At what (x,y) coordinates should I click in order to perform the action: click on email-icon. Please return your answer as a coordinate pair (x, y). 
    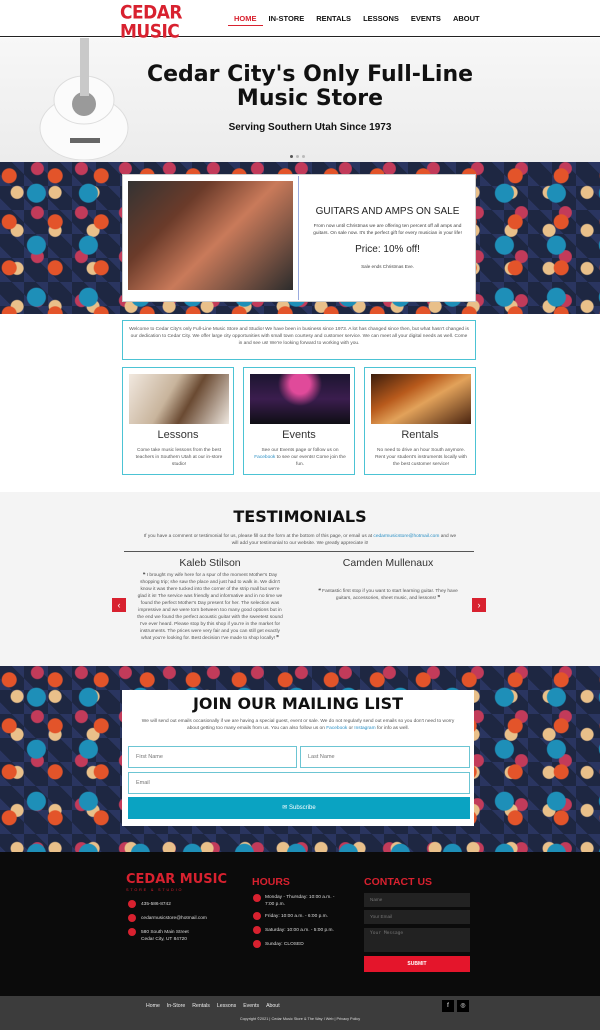
    Looking at the image, I should click on (132, 918).